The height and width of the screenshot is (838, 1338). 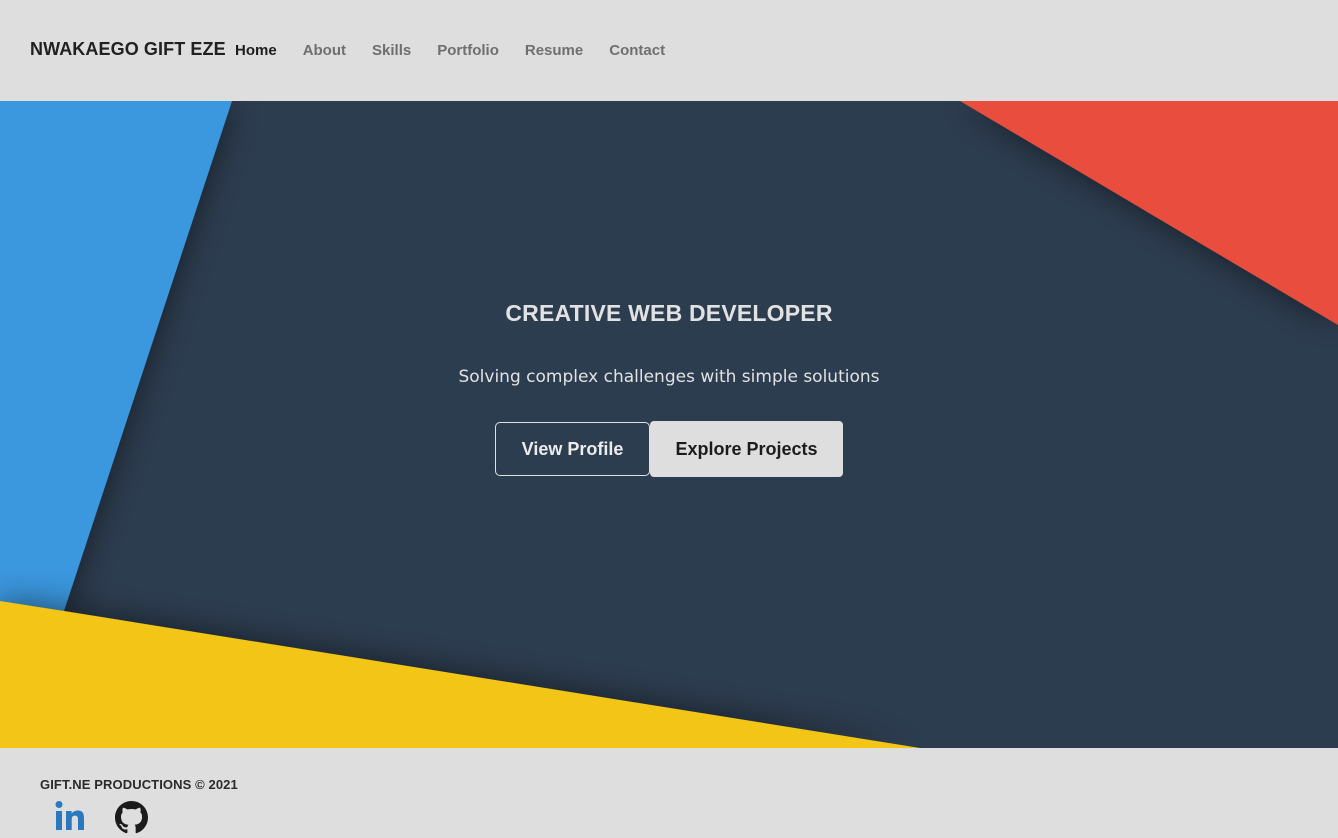 What do you see at coordinates (131, 817) in the screenshot?
I see `github-icon` at bounding box center [131, 817].